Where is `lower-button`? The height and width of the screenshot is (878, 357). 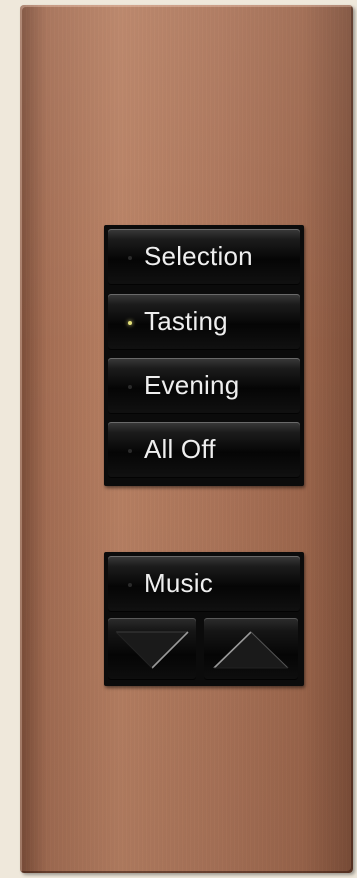 lower-button is located at coordinates (152, 649).